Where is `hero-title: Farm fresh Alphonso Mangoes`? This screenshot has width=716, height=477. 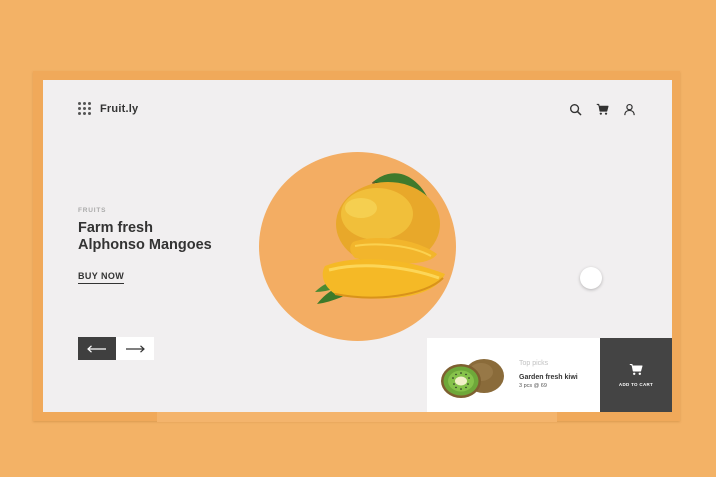 hero-title: Farm fresh Alphonso Mangoes is located at coordinates (145, 237).